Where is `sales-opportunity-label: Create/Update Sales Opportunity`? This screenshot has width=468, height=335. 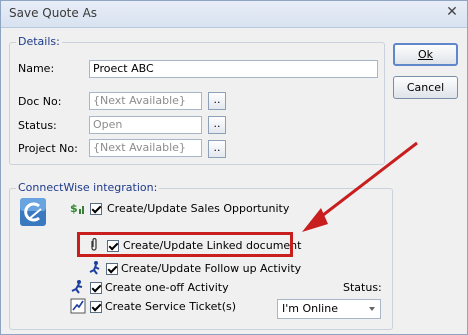 sales-opportunity-label: Create/Update Sales Opportunity is located at coordinates (198, 208).